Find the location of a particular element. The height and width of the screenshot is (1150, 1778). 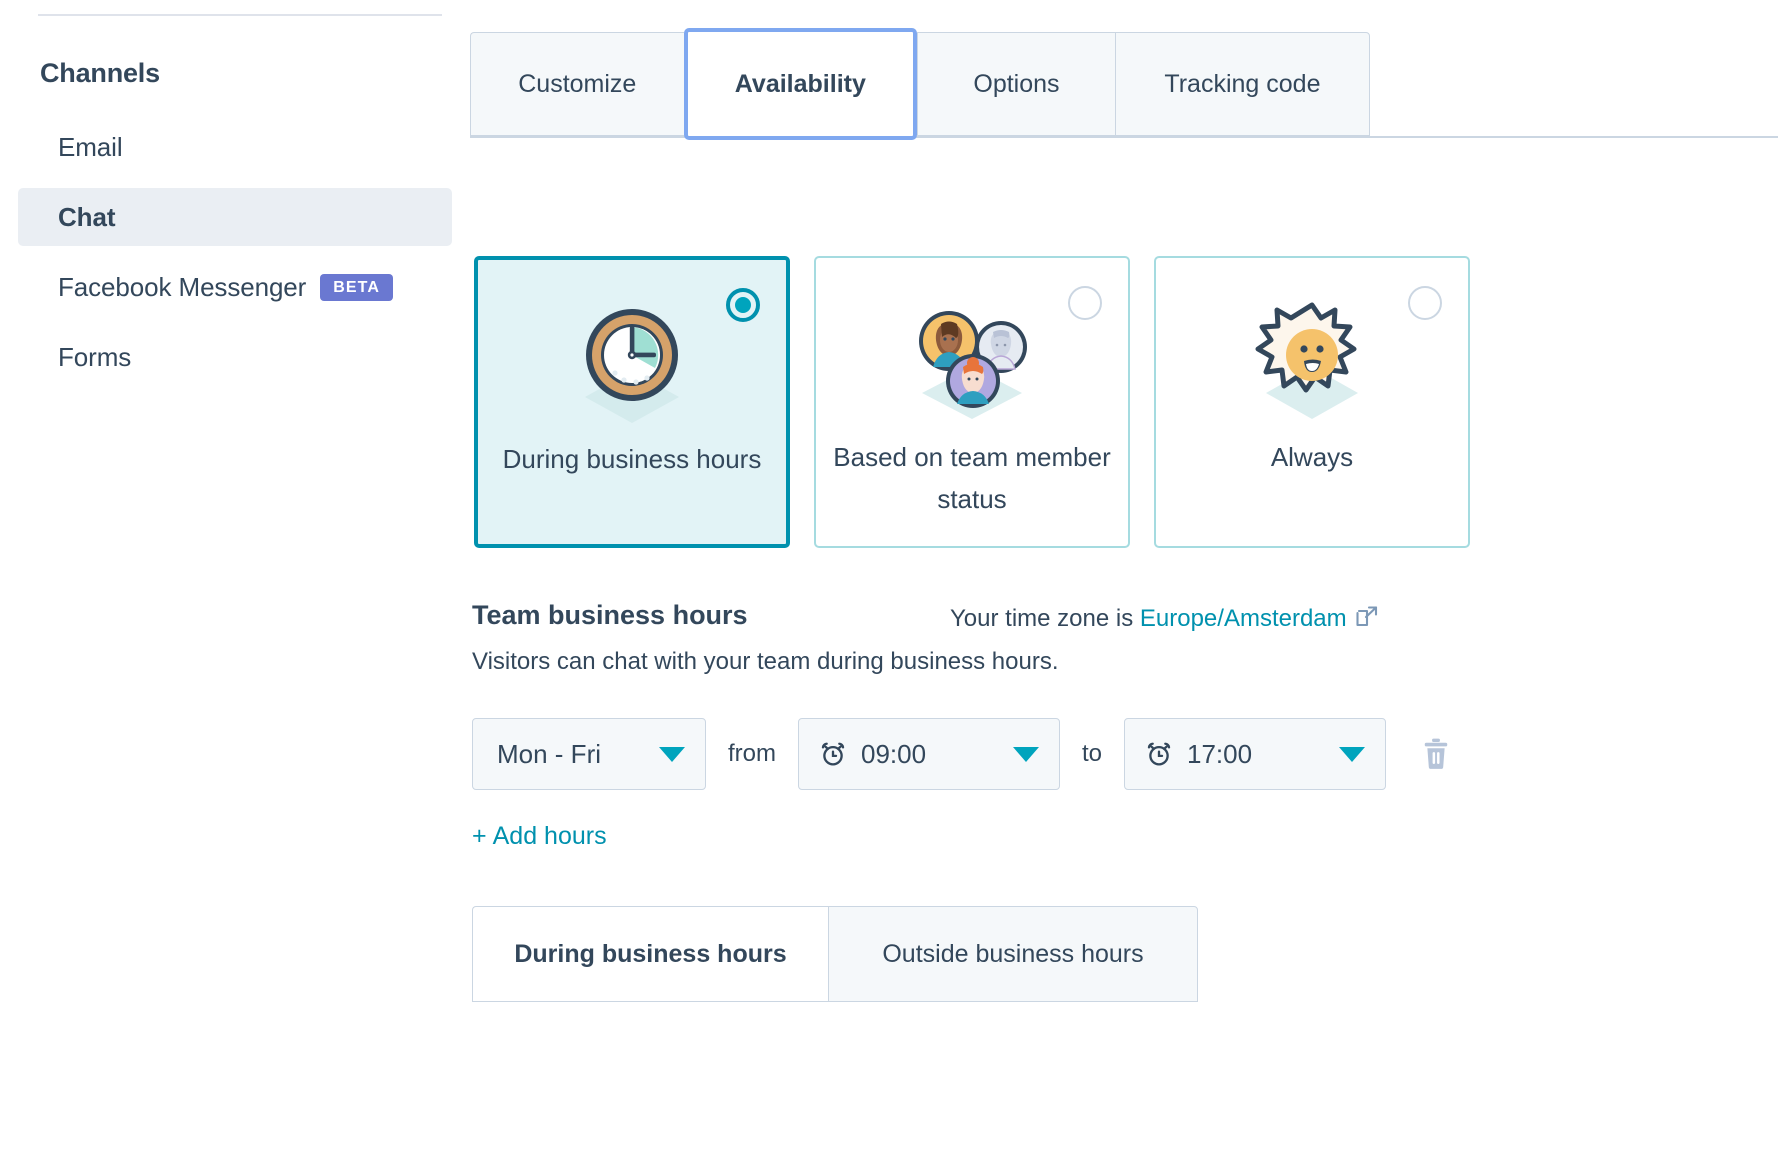

availability-card-always: Always is located at coordinates (1312, 402).